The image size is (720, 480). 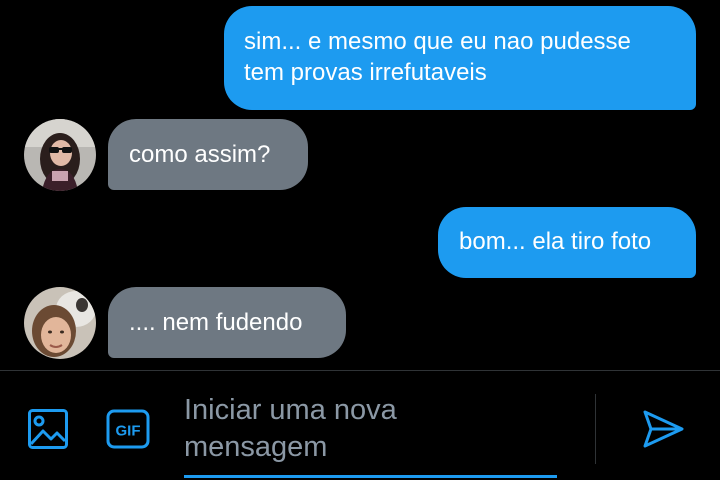 I want to click on add-gif-button: GIF, so click(x=128, y=429).